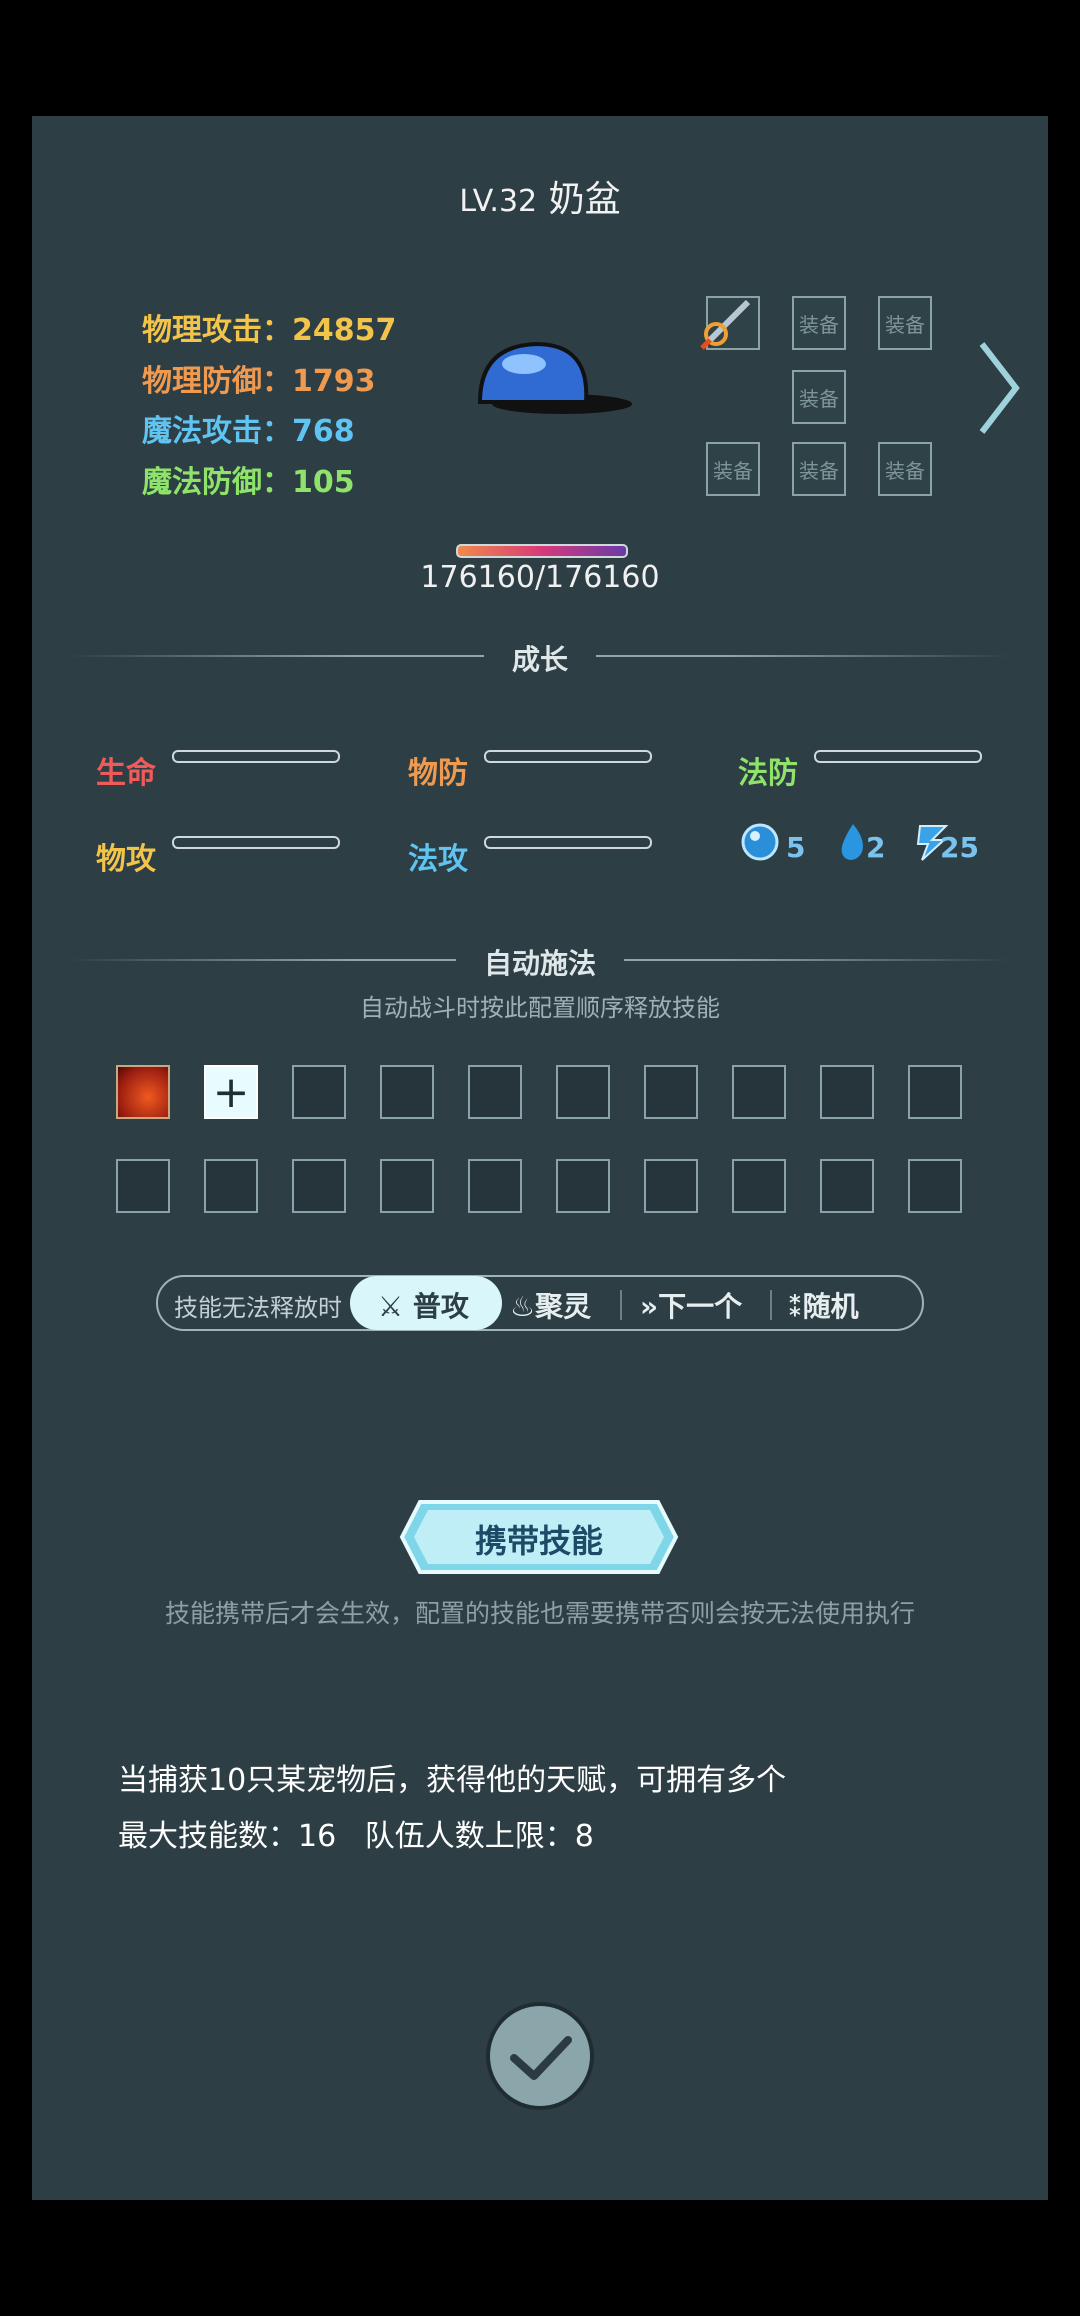 The height and width of the screenshot is (2316, 1080). What do you see at coordinates (905, 469) in the screenshot?
I see `equip-slot-7: 装备` at bounding box center [905, 469].